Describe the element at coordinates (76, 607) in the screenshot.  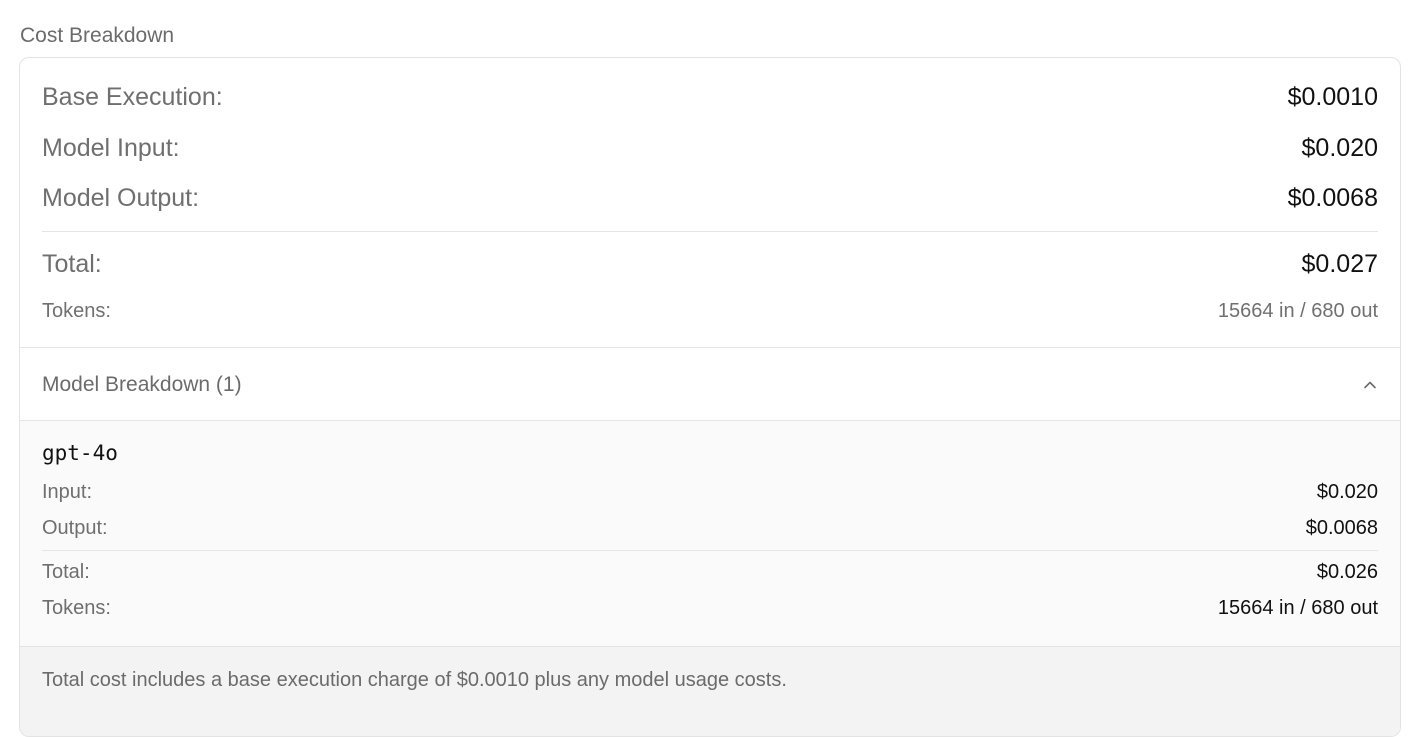
I see `model-tokens-label: Tokens:` at that location.